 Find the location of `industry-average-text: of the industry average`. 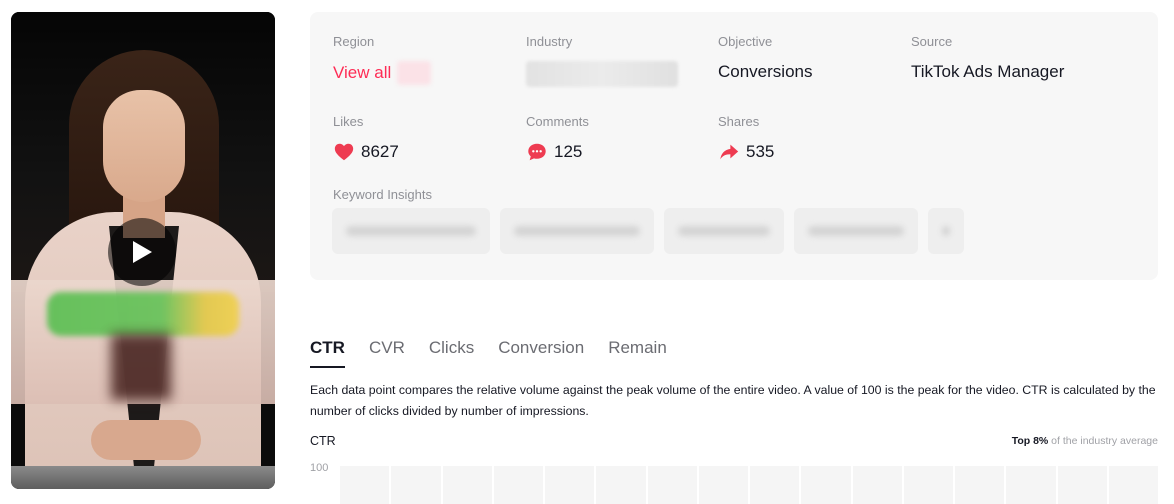

industry-average-text: of the industry average is located at coordinates (1104, 441).